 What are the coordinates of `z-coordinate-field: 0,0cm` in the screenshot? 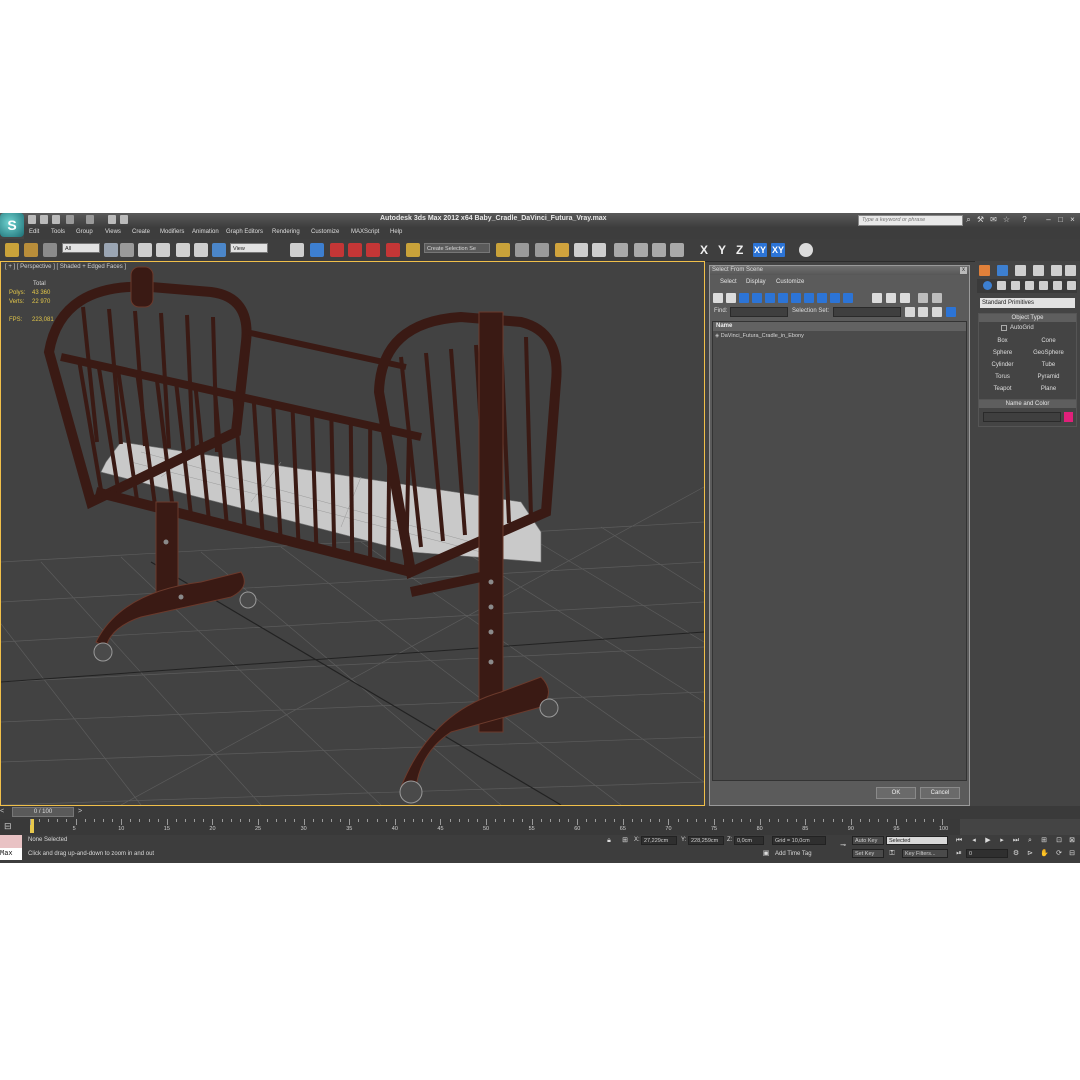 It's located at (749, 840).